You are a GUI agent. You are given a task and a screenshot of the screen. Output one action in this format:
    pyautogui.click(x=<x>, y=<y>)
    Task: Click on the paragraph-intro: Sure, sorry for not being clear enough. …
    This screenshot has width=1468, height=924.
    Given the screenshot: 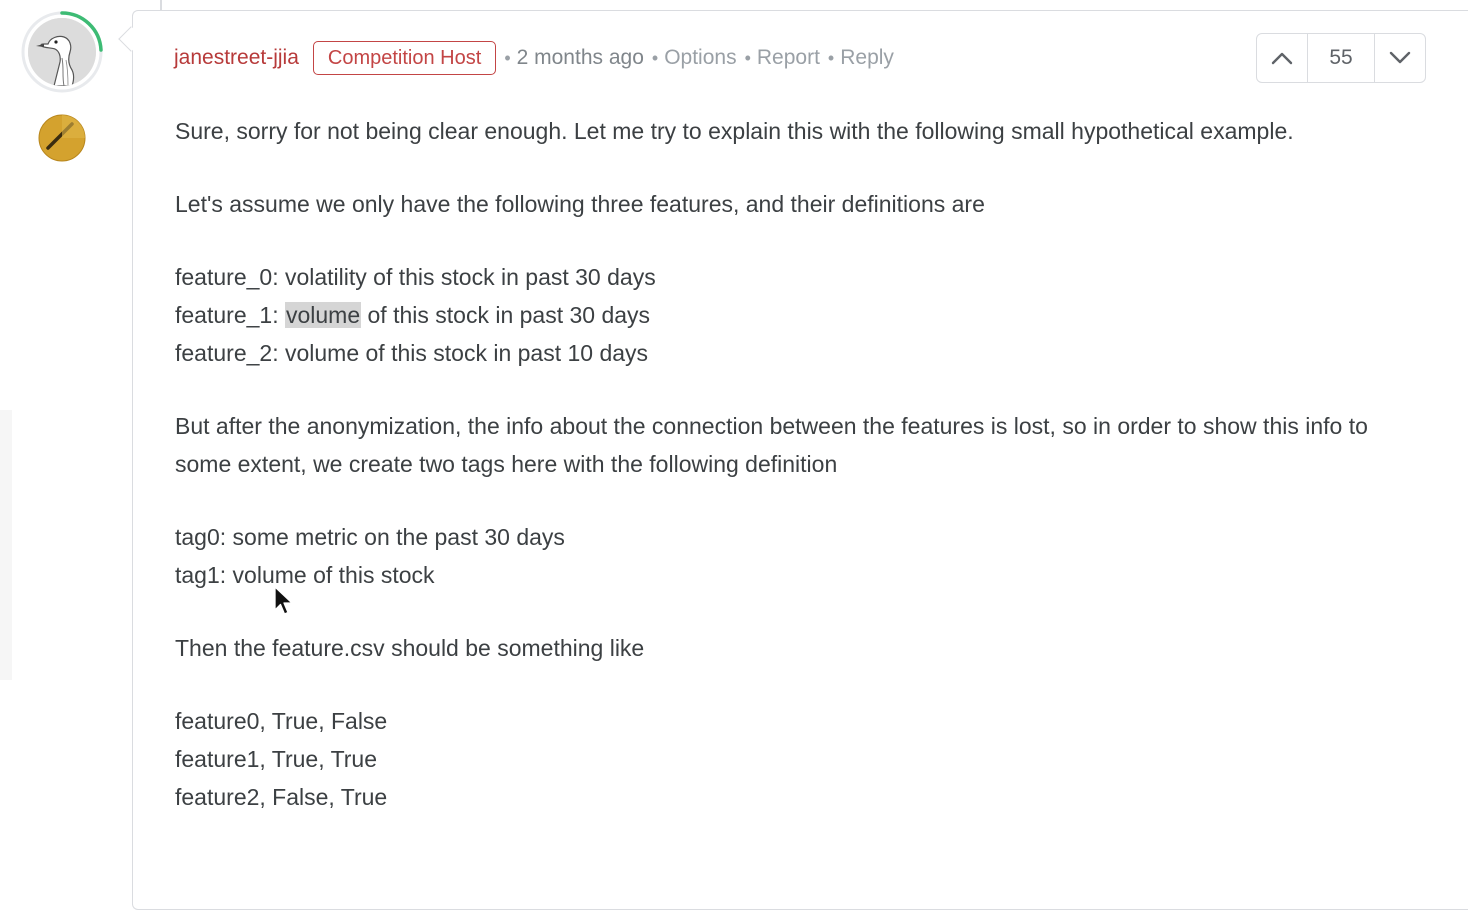 What is the action you would take?
    pyautogui.click(x=734, y=131)
    